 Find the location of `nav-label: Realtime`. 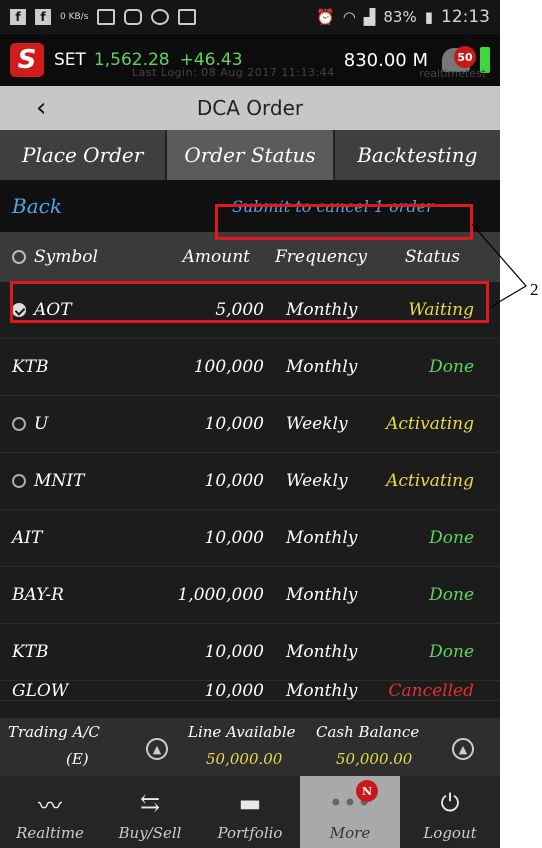

nav-label: Realtime is located at coordinates (50, 833).